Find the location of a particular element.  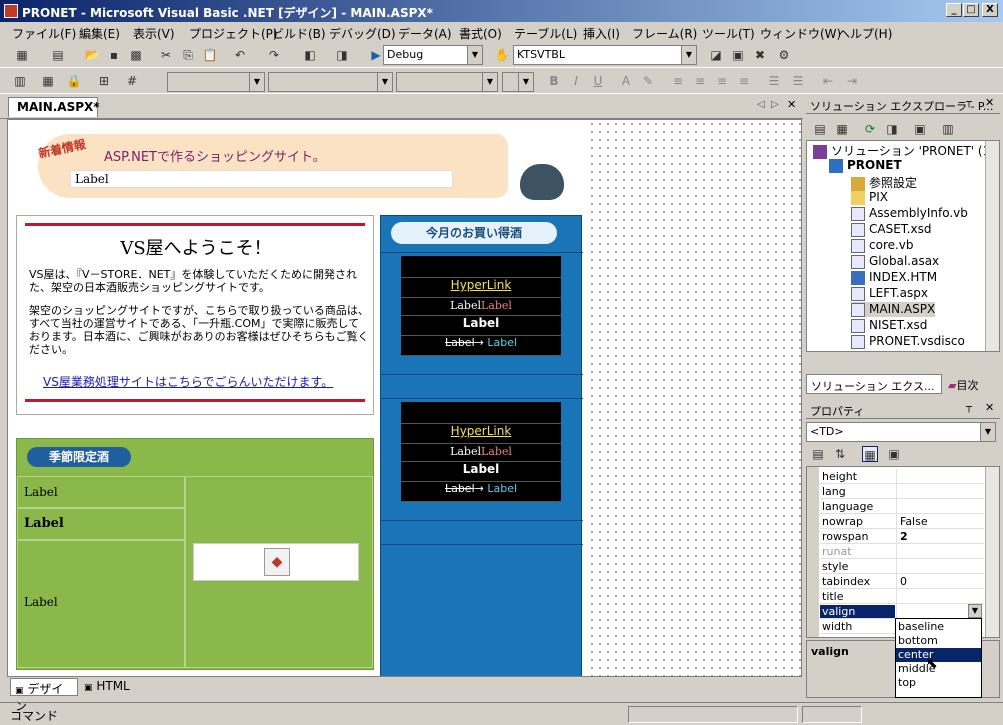

chevron-down-icon: ▼ is located at coordinates (975, 611).